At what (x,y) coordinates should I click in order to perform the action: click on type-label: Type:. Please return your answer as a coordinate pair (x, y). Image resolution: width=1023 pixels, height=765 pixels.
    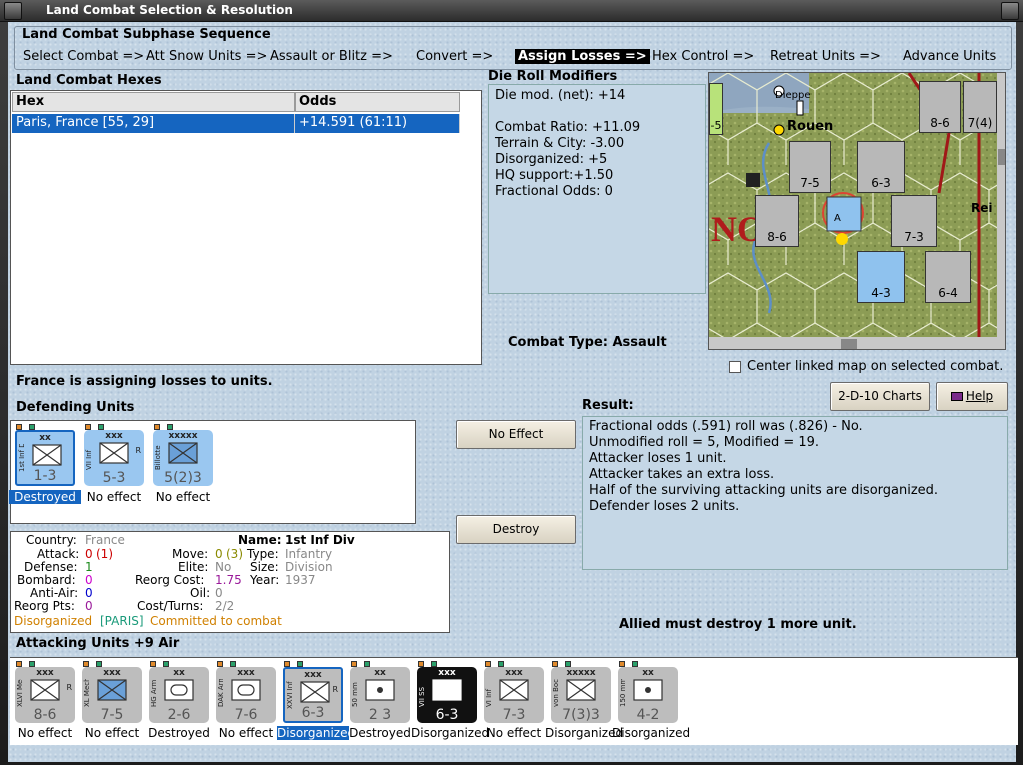
    Looking at the image, I should click on (263, 554).